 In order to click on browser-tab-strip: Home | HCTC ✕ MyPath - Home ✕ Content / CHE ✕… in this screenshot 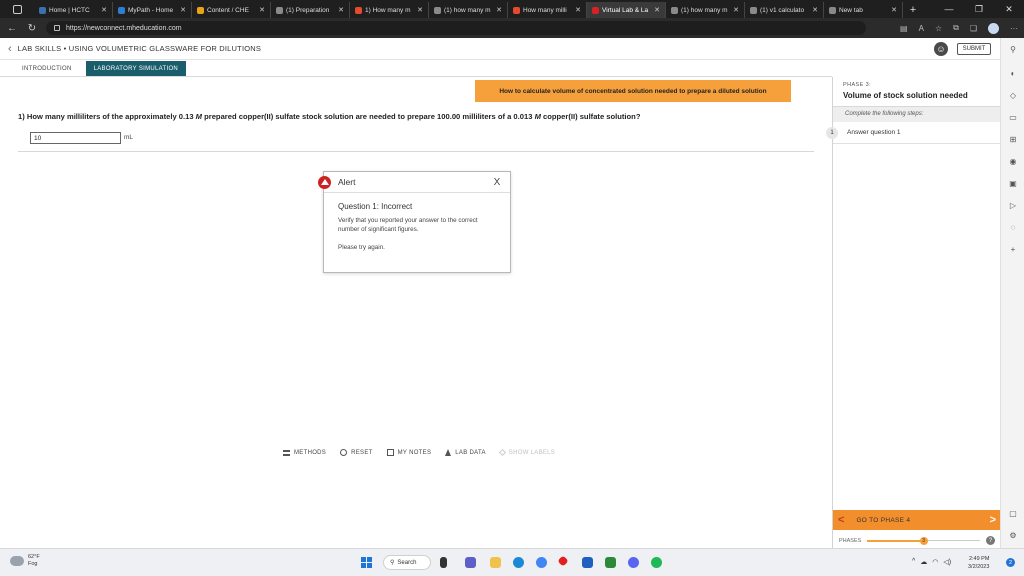, I will do `click(512, 9)`.